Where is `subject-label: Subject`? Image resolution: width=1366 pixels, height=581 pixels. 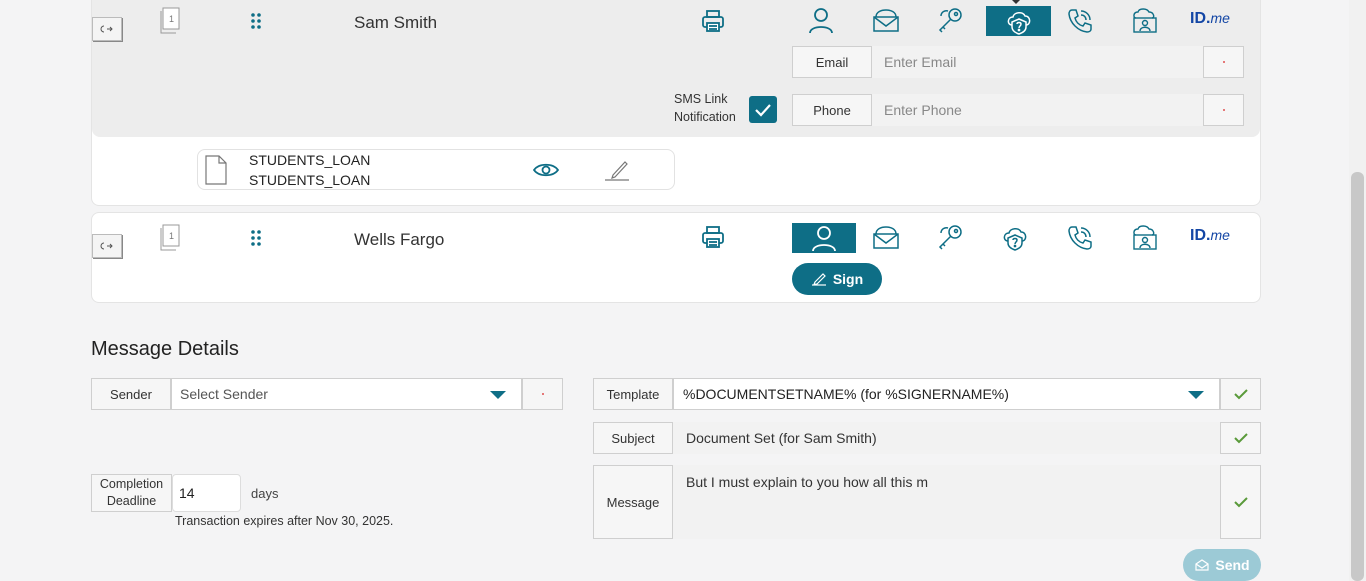 subject-label: Subject is located at coordinates (633, 438).